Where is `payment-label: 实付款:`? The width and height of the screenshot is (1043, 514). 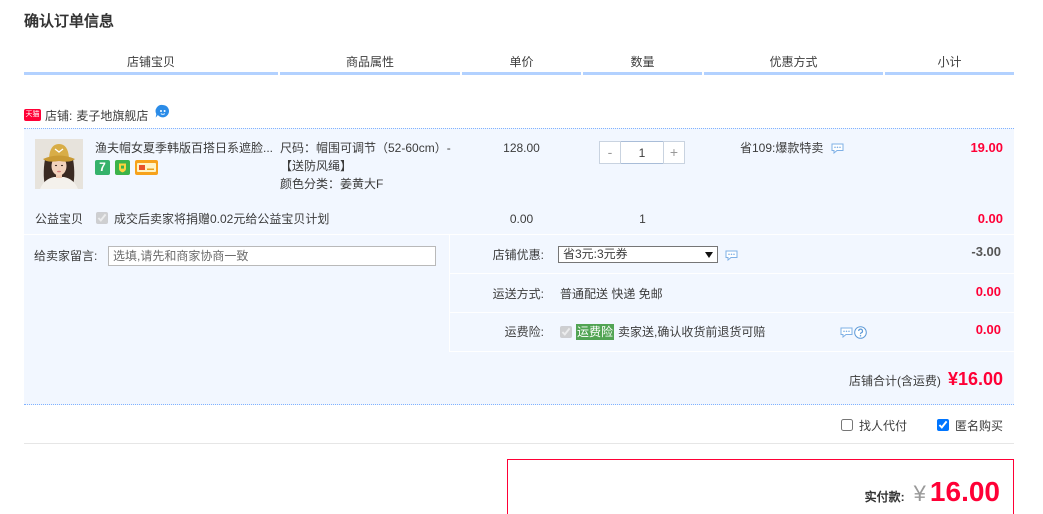 payment-label: 实付款: is located at coordinates (884, 497).